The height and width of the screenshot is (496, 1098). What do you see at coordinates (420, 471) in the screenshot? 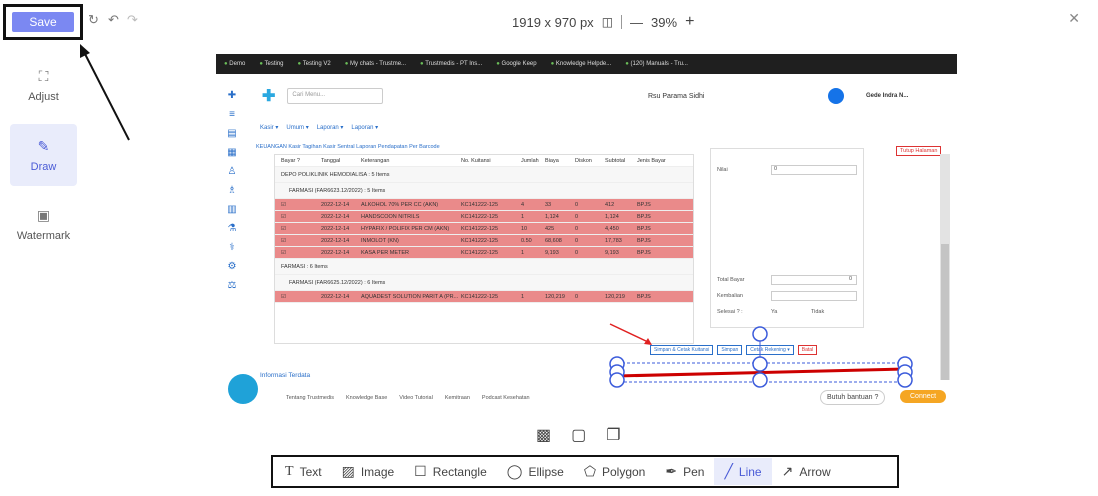
I see `rectangle-icon: ☐` at bounding box center [420, 471].